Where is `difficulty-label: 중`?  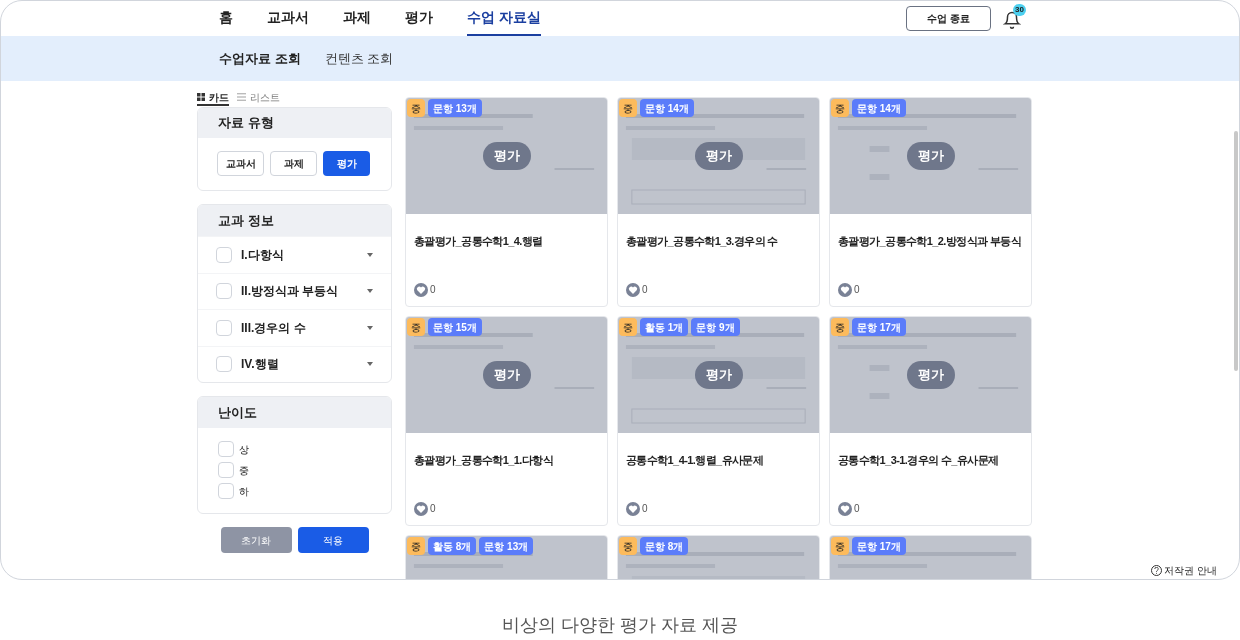
difficulty-label: 중 is located at coordinates (244, 470).